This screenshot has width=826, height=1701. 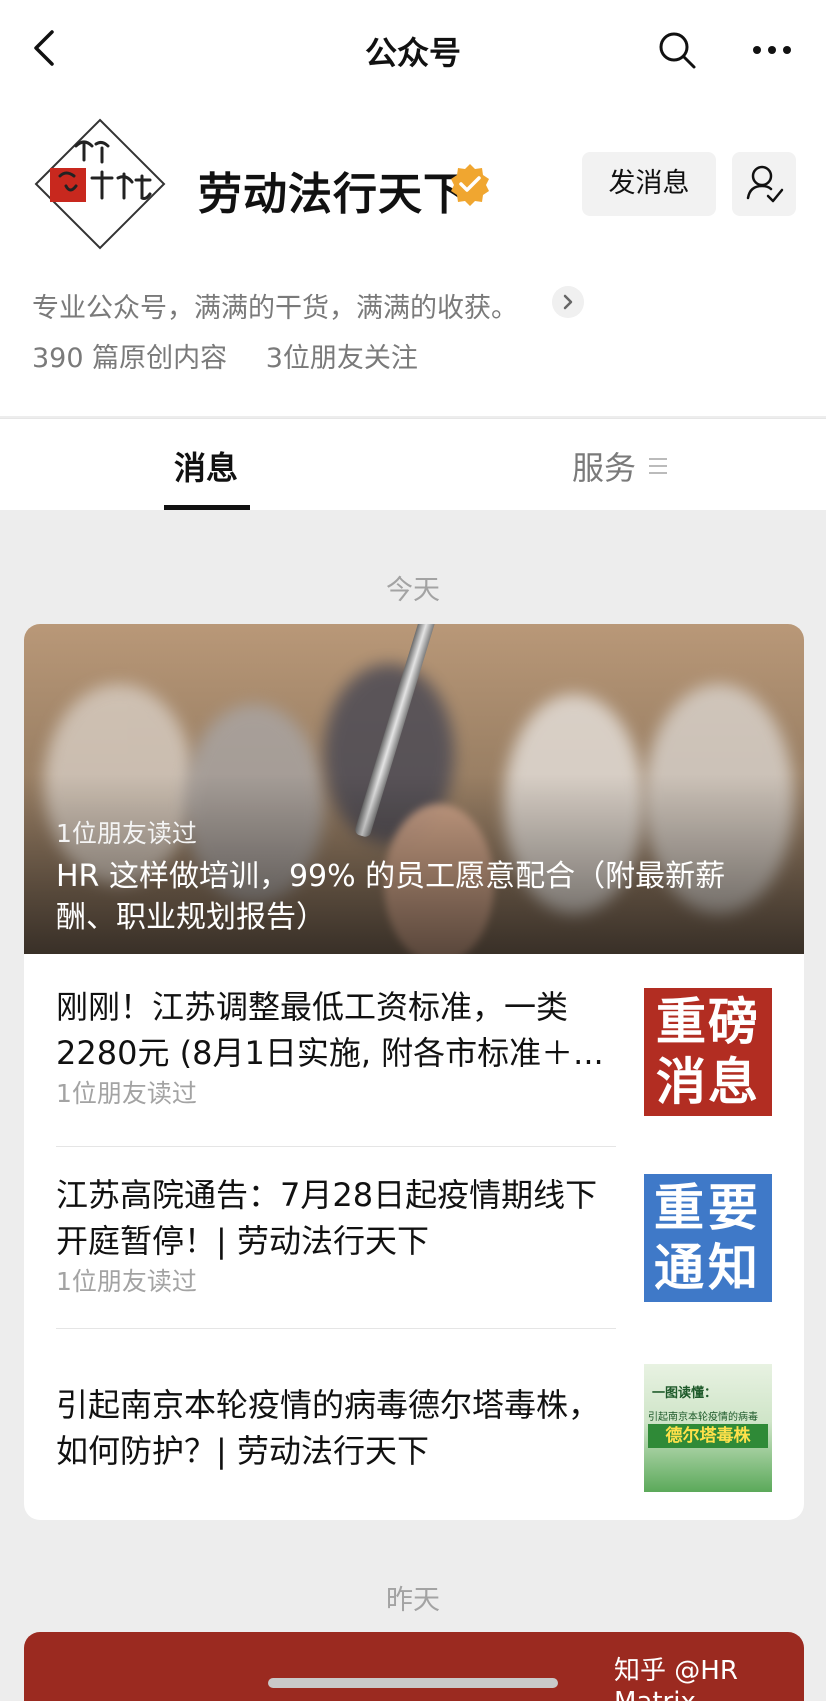 What do you see at coordinates (708, 1238) in the screenshot?
I see `article-thumbnail: 重要通知` at bounding box center [708, 1238].